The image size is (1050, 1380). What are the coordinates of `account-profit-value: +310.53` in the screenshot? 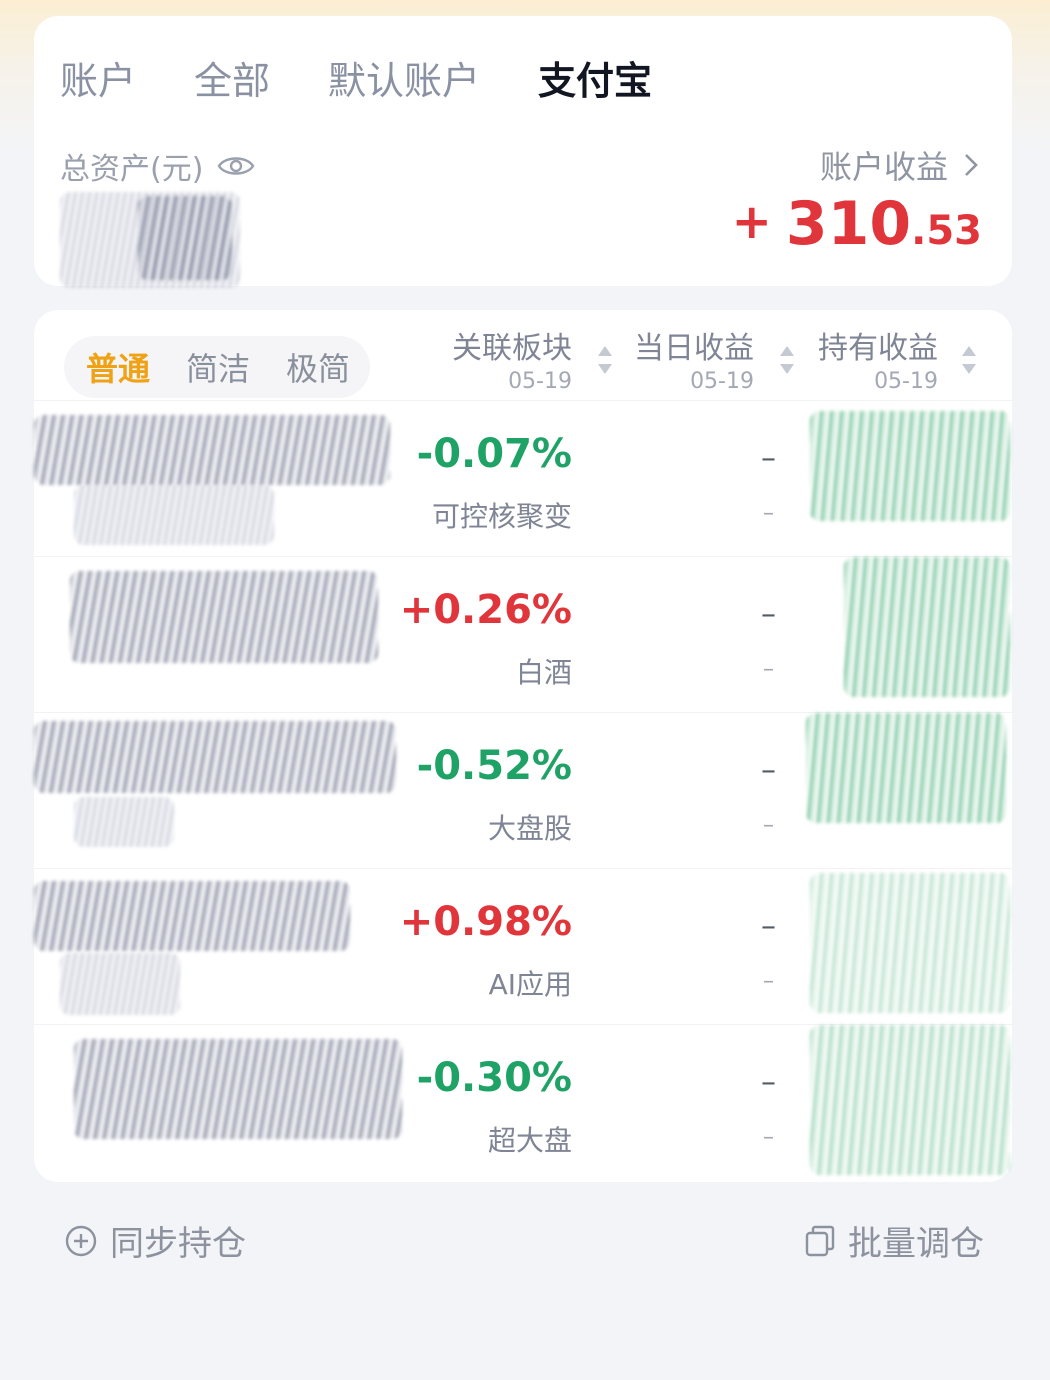 It's located at (857, 224).